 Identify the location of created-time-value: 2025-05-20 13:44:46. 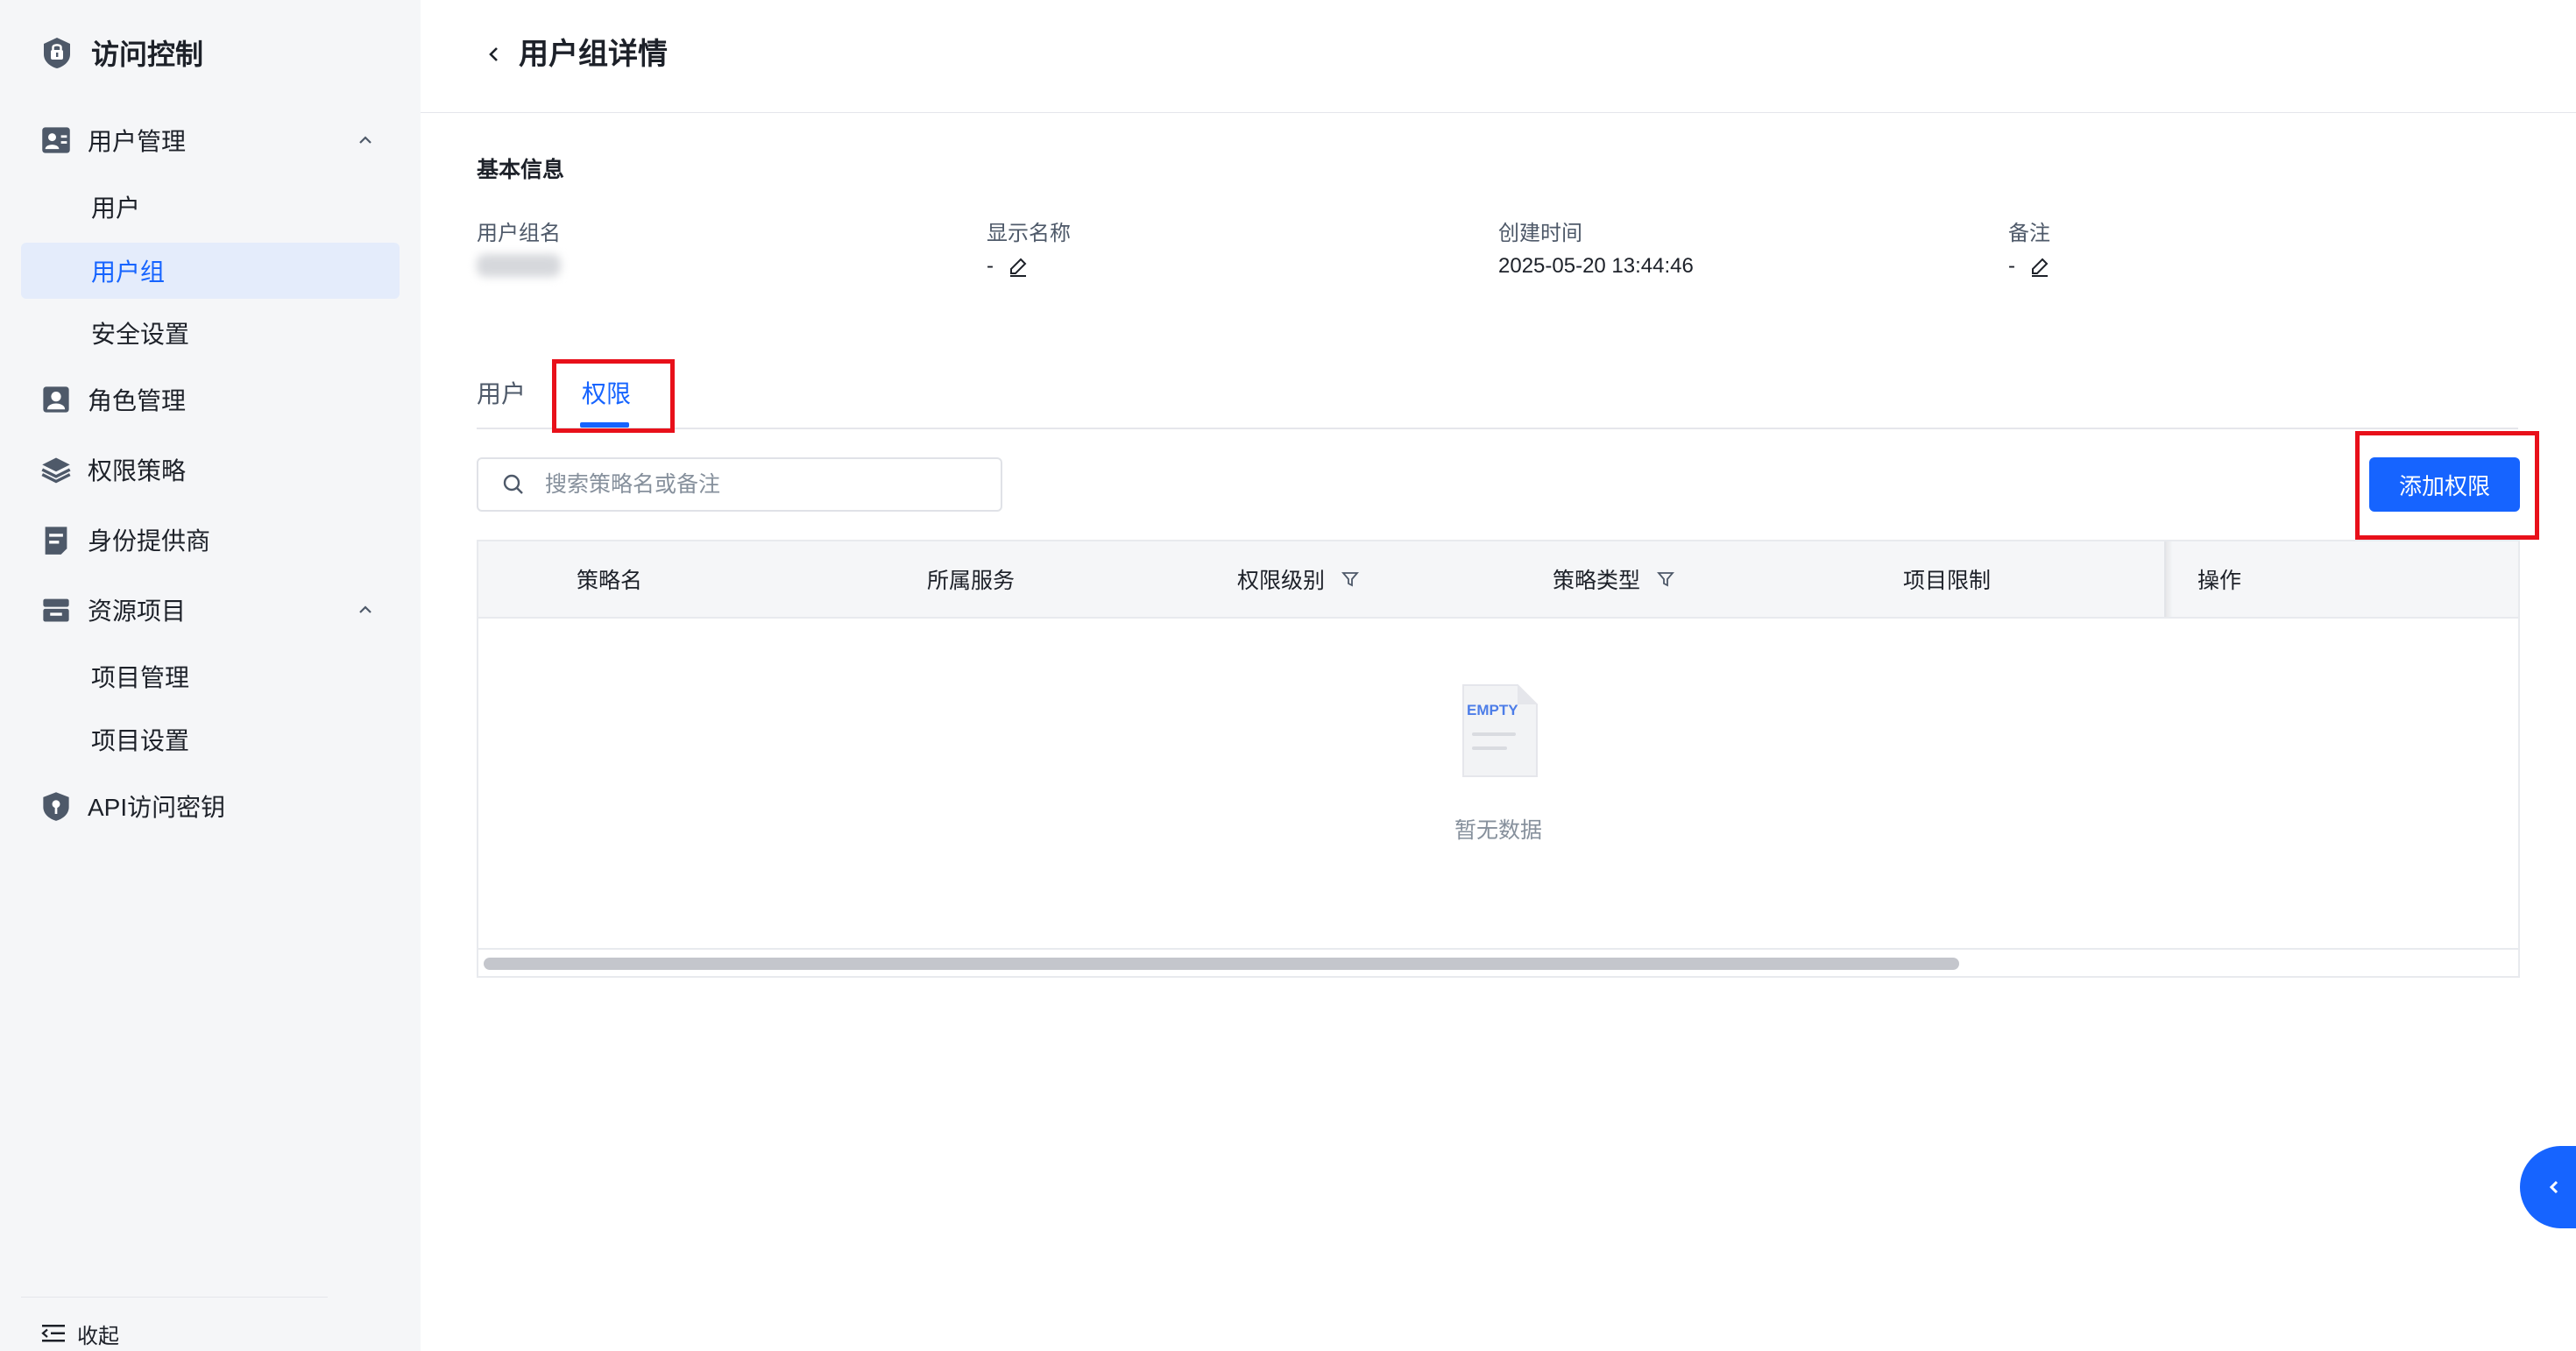
(1596, 266).